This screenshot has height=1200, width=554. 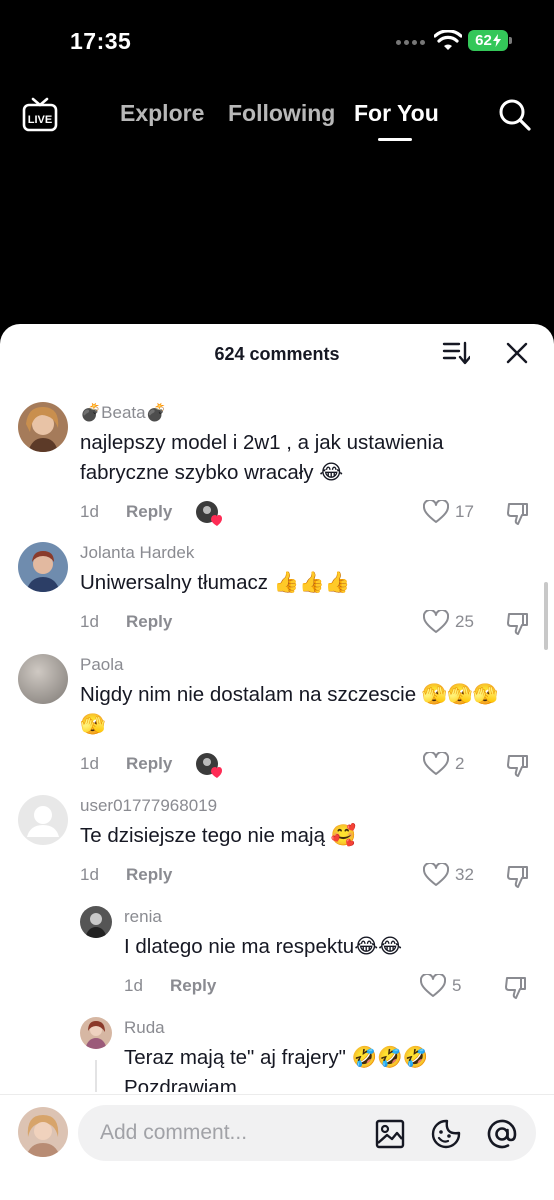 What do you see at coordinates (496, 40) in the screenshot?
I see `charging-bolt-icon` at bounding box center [496, 40].